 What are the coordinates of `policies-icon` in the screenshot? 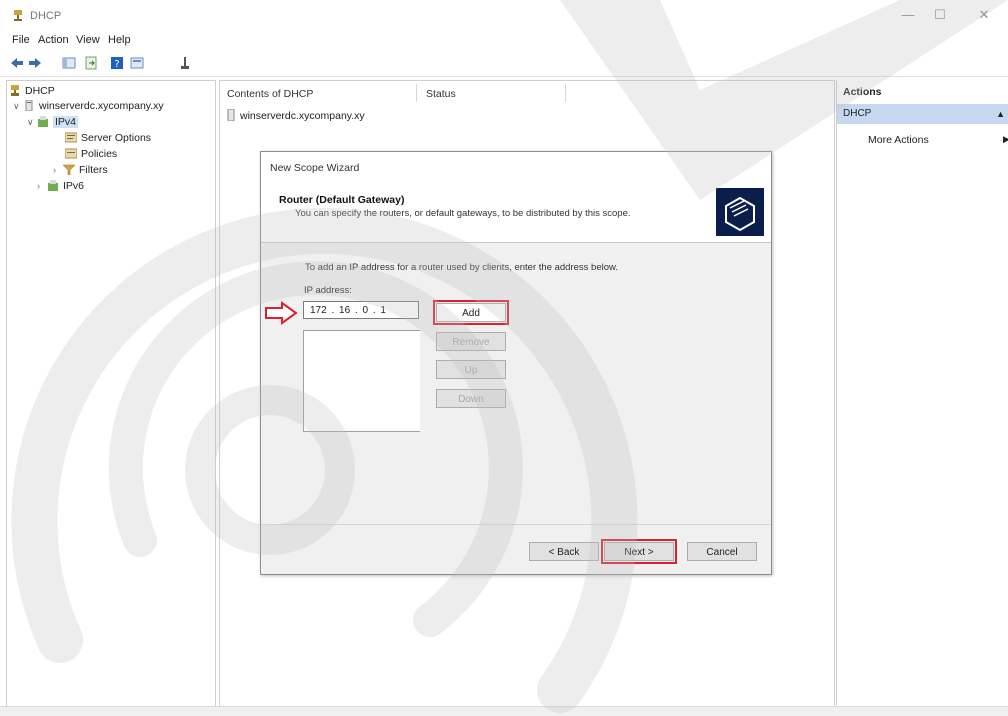 It's located at (71, 153).